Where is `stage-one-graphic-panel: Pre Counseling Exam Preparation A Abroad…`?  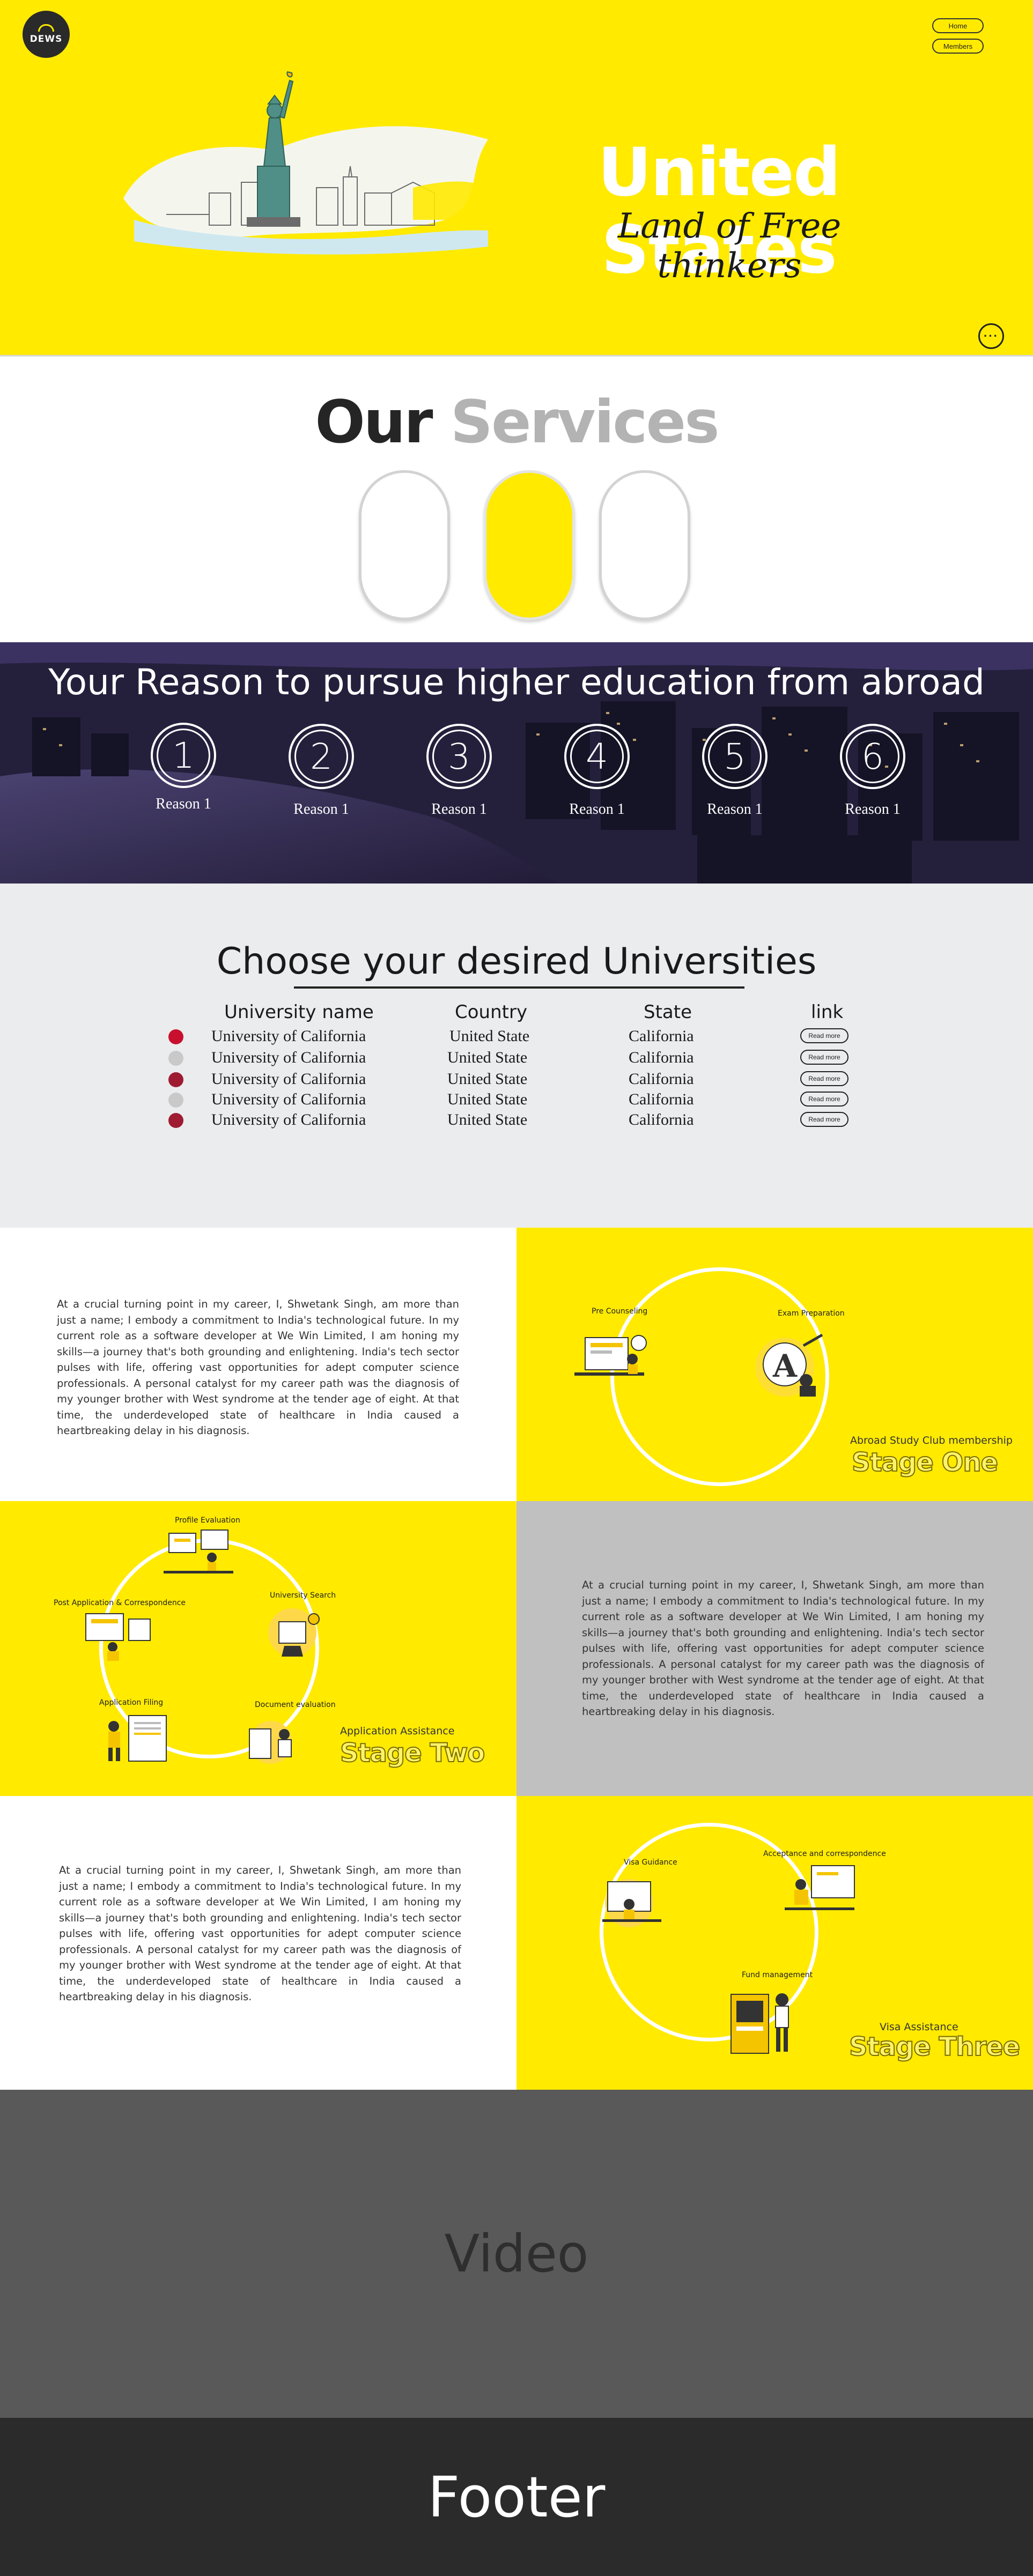 stage-one-graphic-panel: Pre Counseling Exam Preparation A Abroad… is located at coordinates (774, 1365).